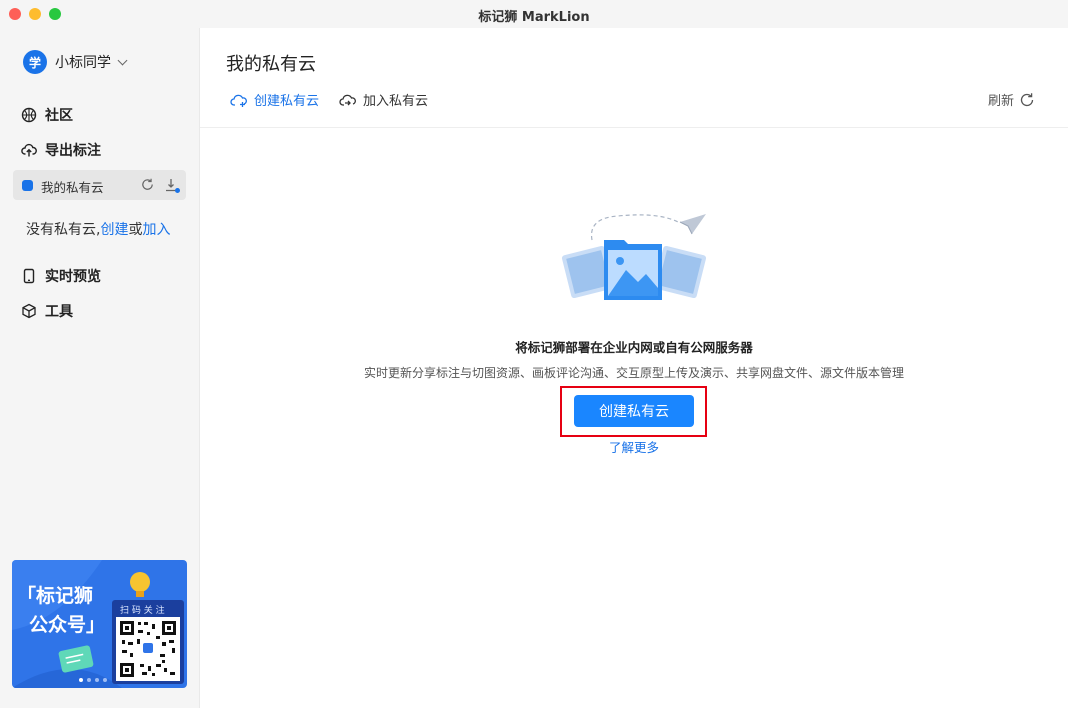  Describe the element at coordinates (55, 595) in the screenshot. I see `svg-text: 「标记狮` at that location.